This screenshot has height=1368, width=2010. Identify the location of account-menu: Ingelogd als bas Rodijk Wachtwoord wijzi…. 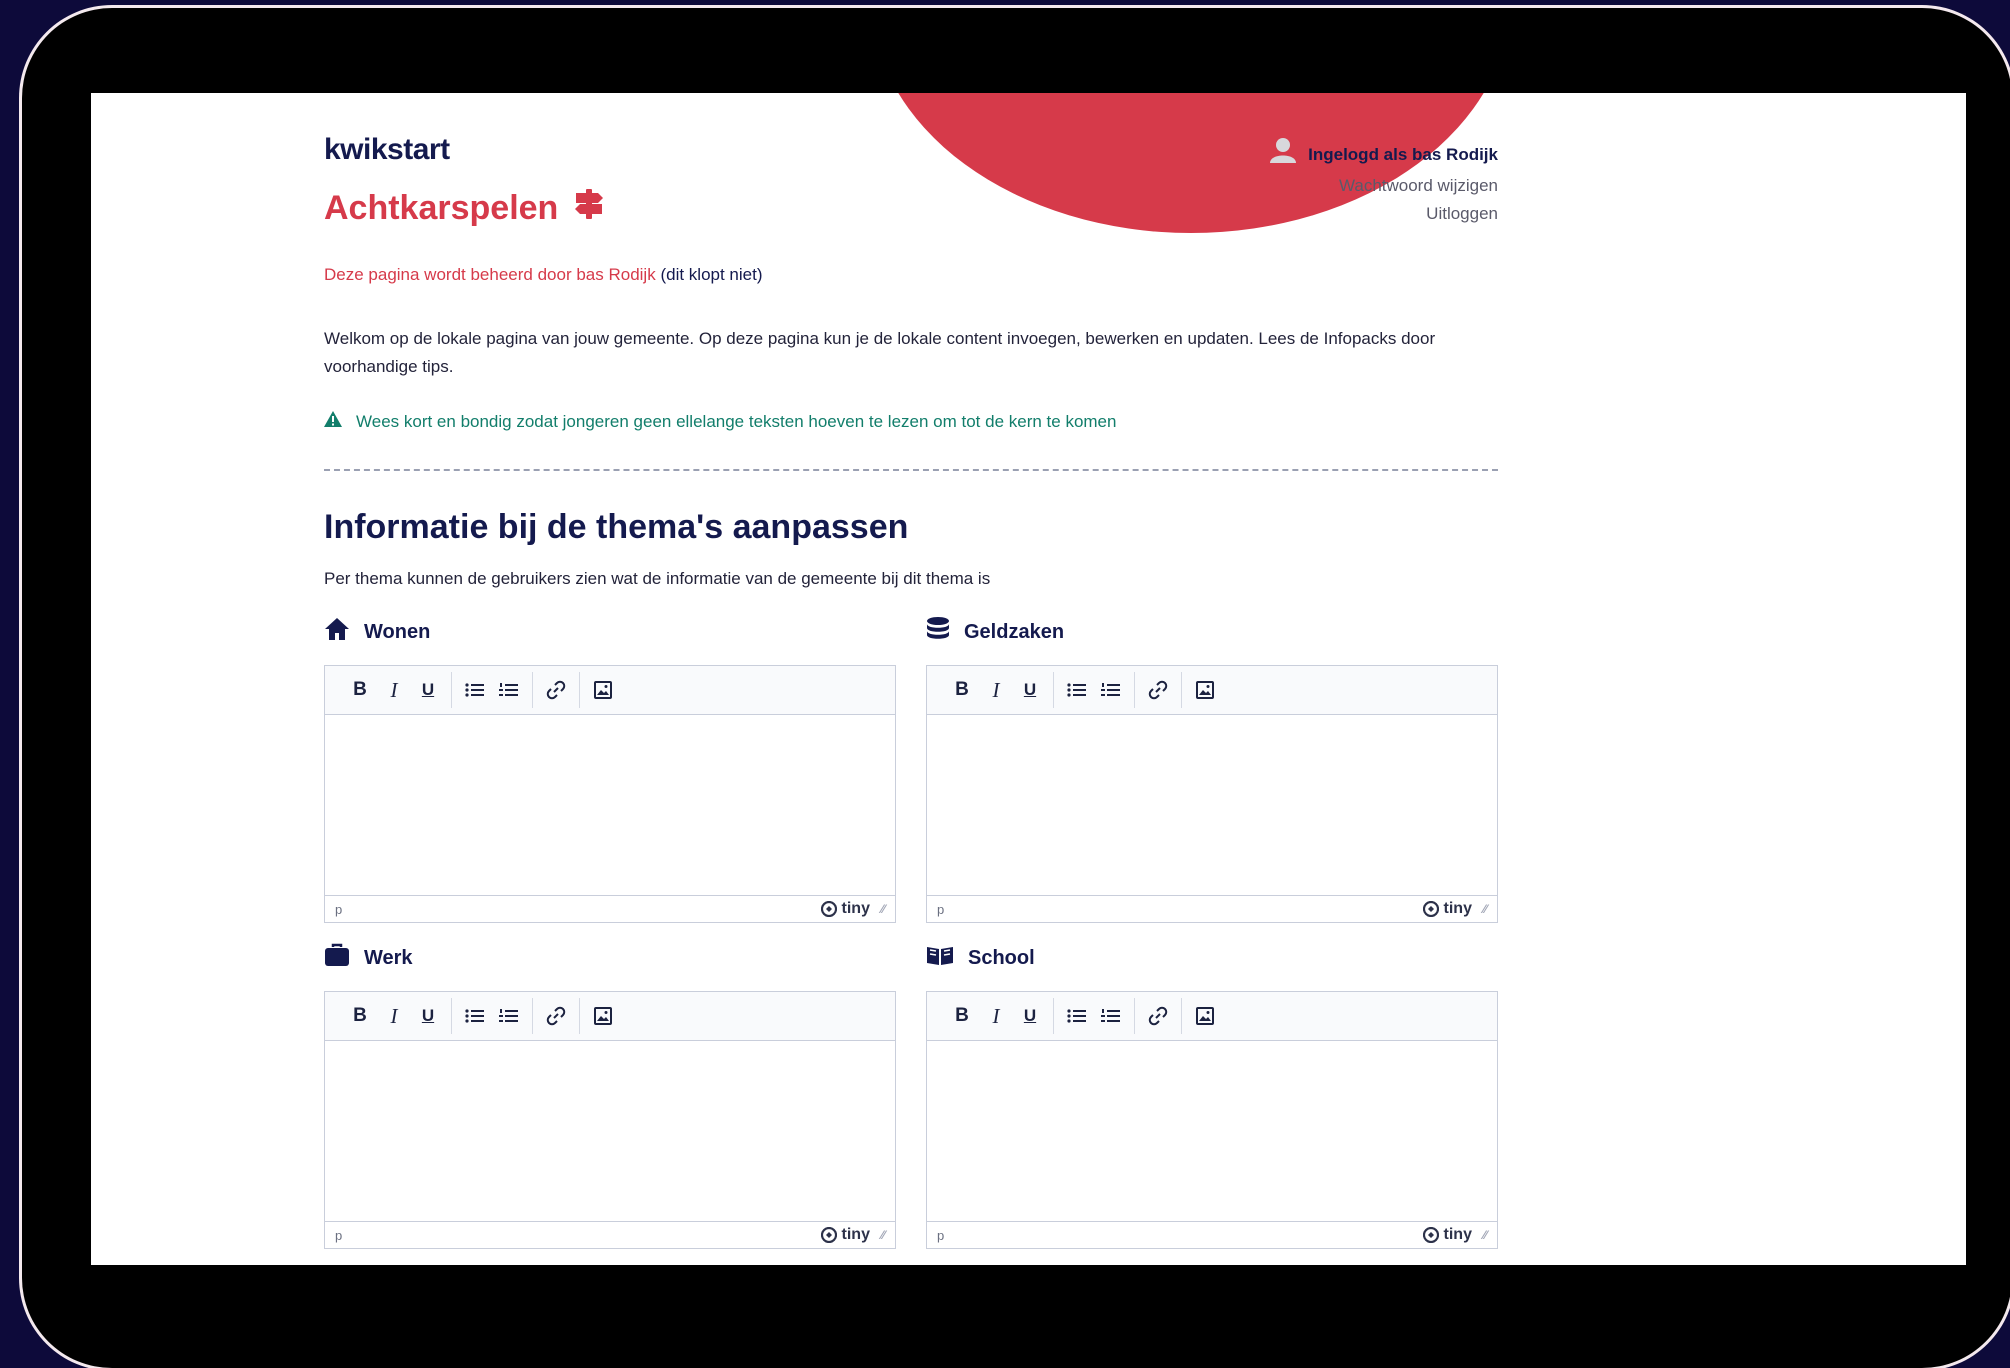
(1384, 182).